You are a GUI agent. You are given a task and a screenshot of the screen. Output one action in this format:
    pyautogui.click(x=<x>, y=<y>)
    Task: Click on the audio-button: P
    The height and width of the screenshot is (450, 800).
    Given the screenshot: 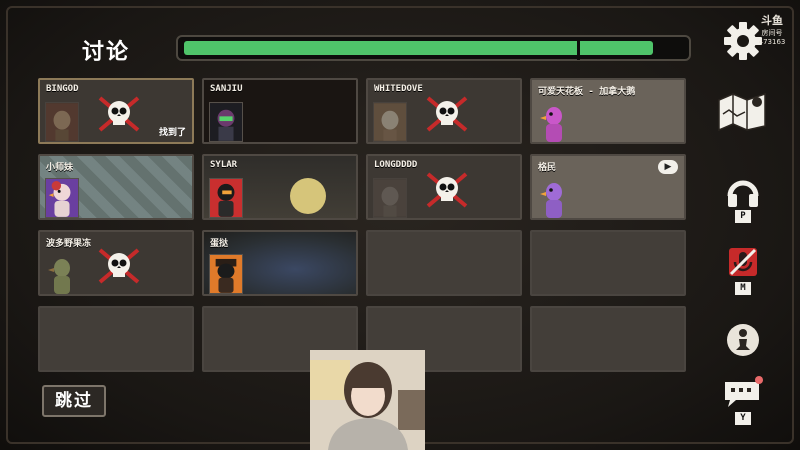 What is the action you would take?
    pyautogui.click(x=743, y=199)
    